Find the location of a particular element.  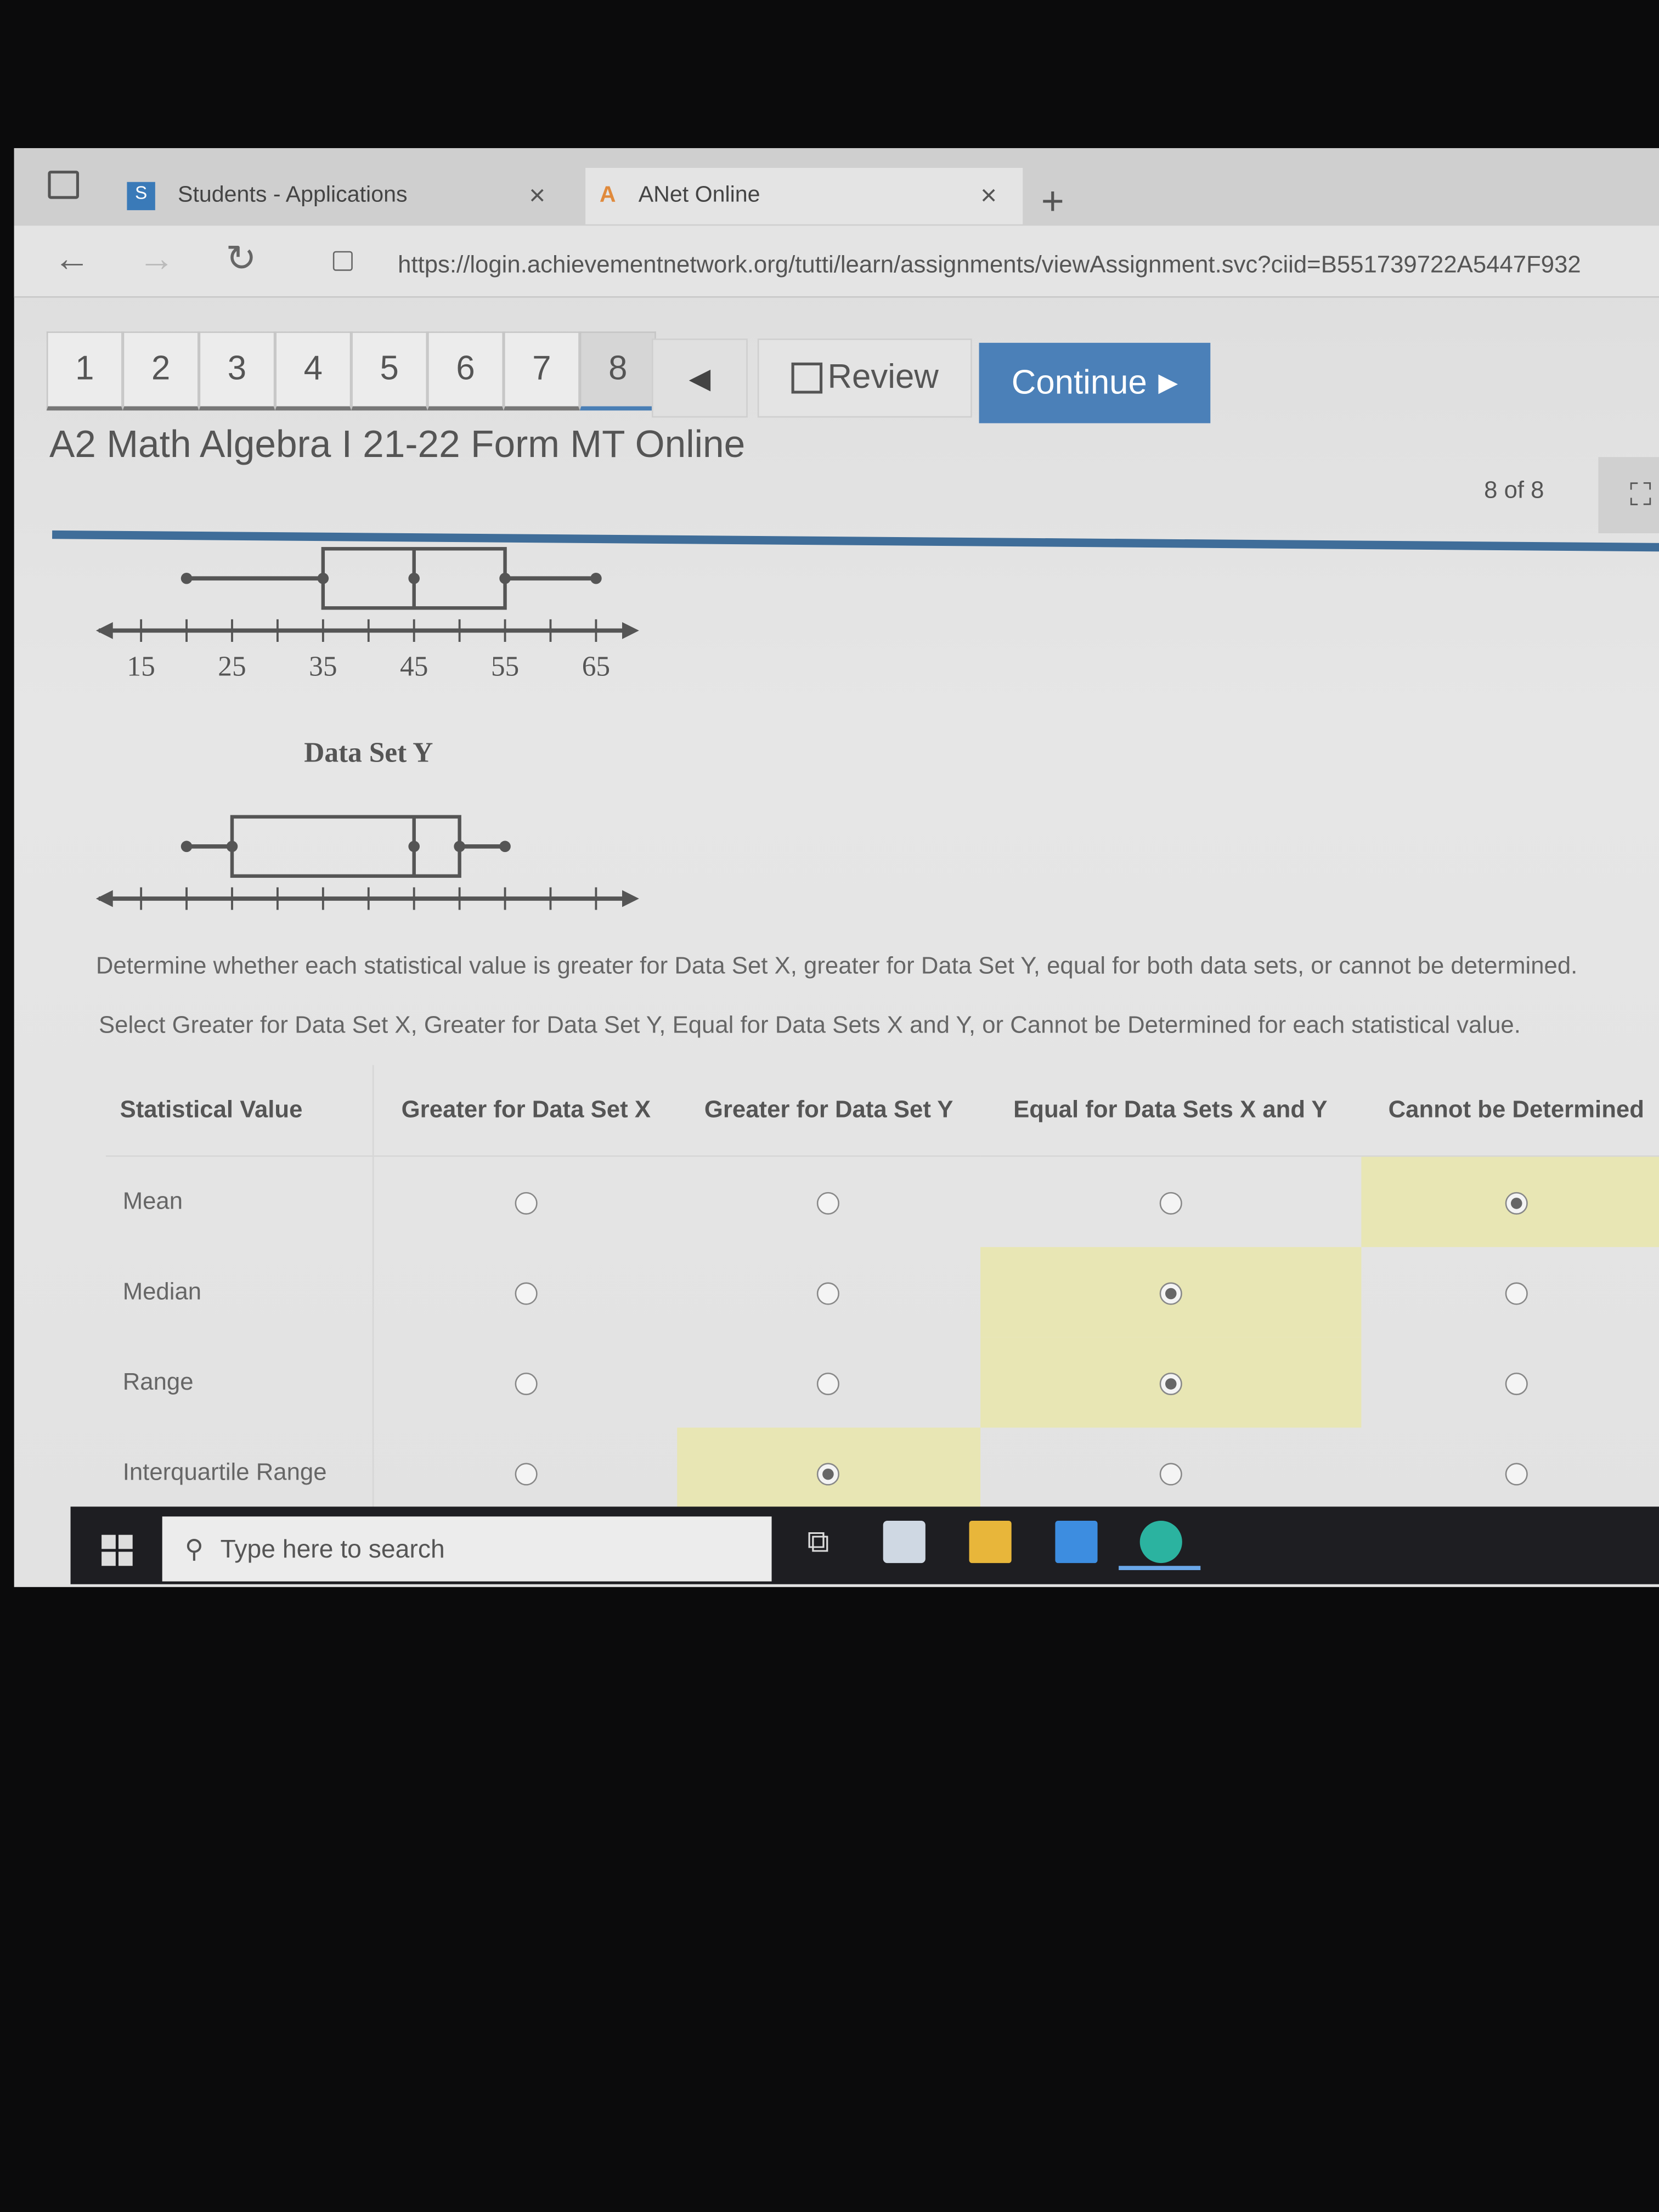

question-7-button: 7 is located at coordinates (541, 371).